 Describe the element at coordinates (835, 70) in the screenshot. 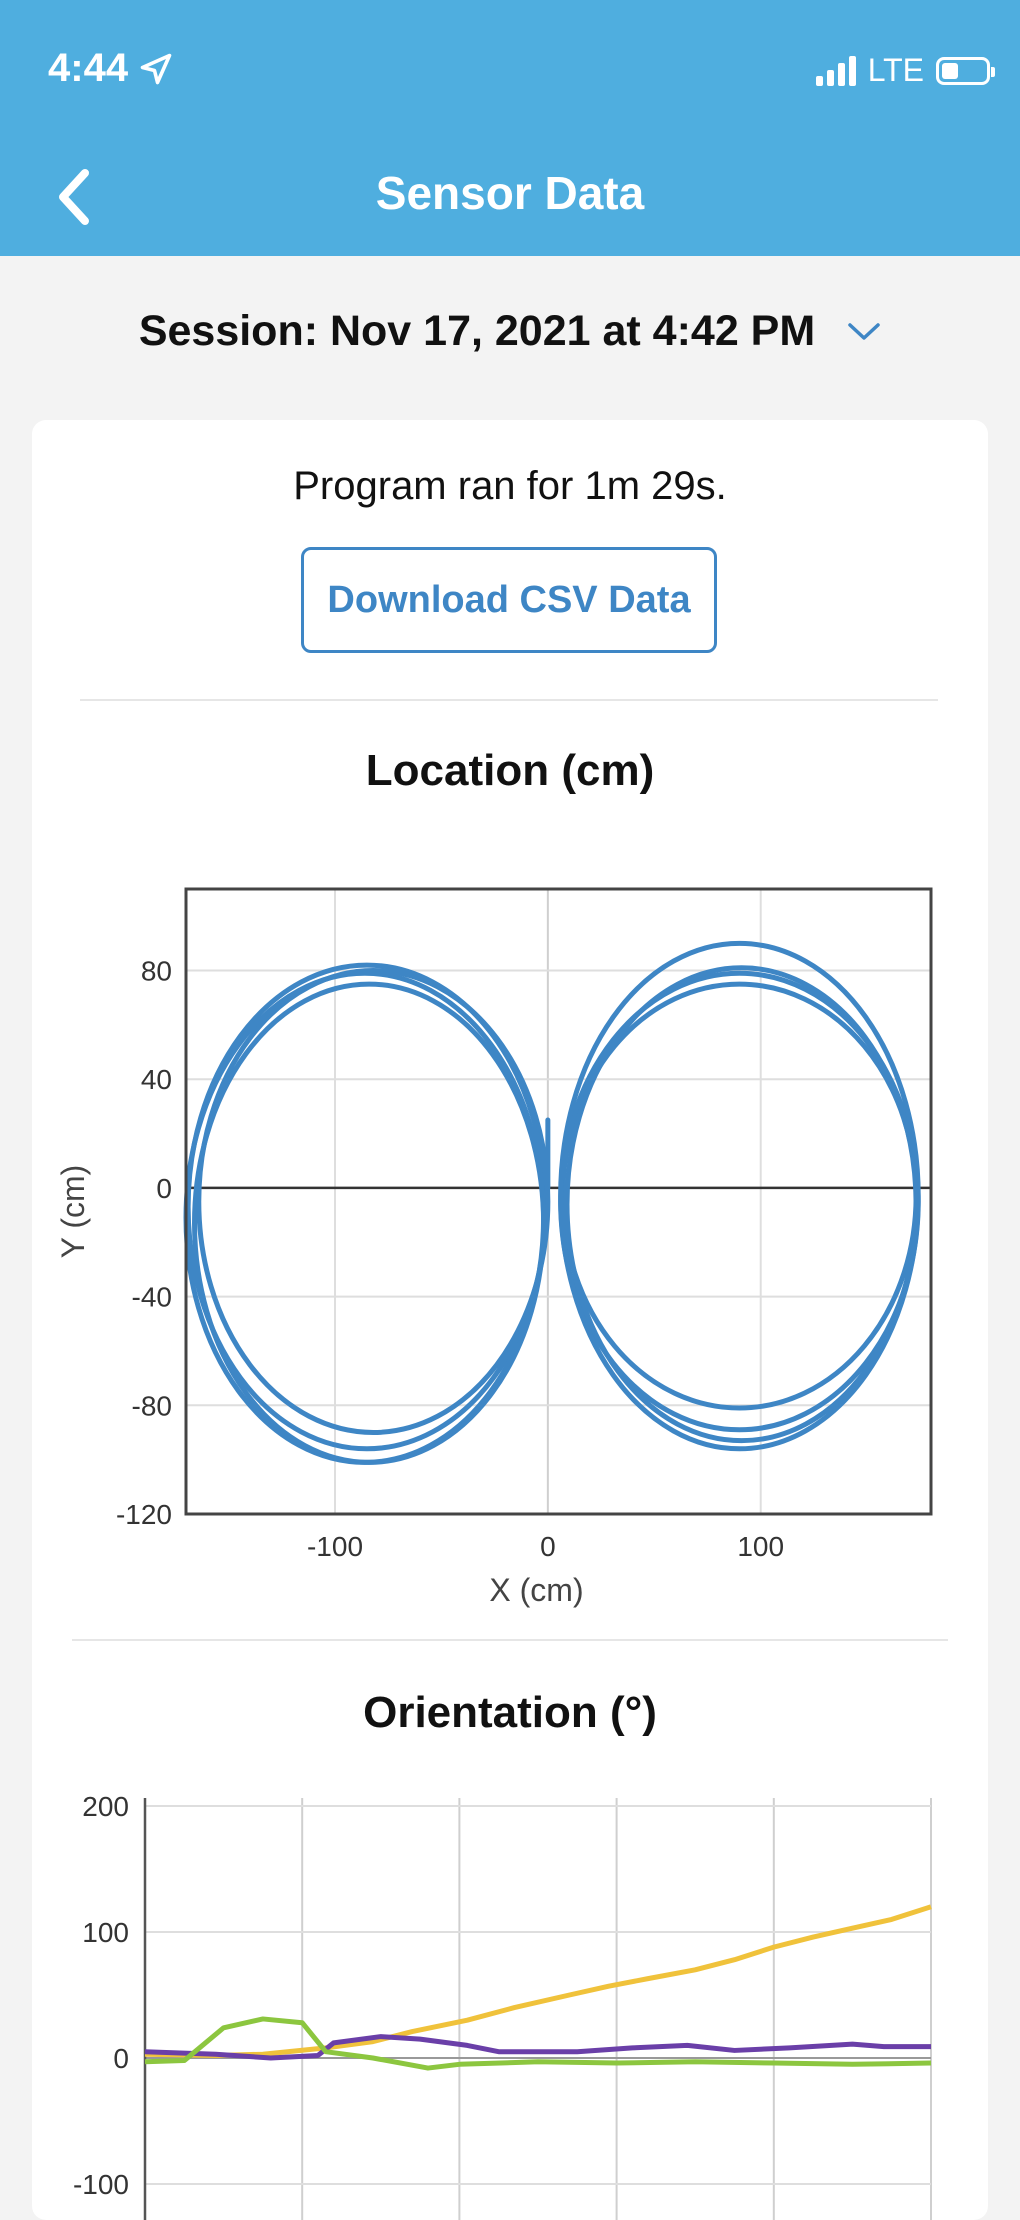

I see `cellular-signal-icon` at that location.